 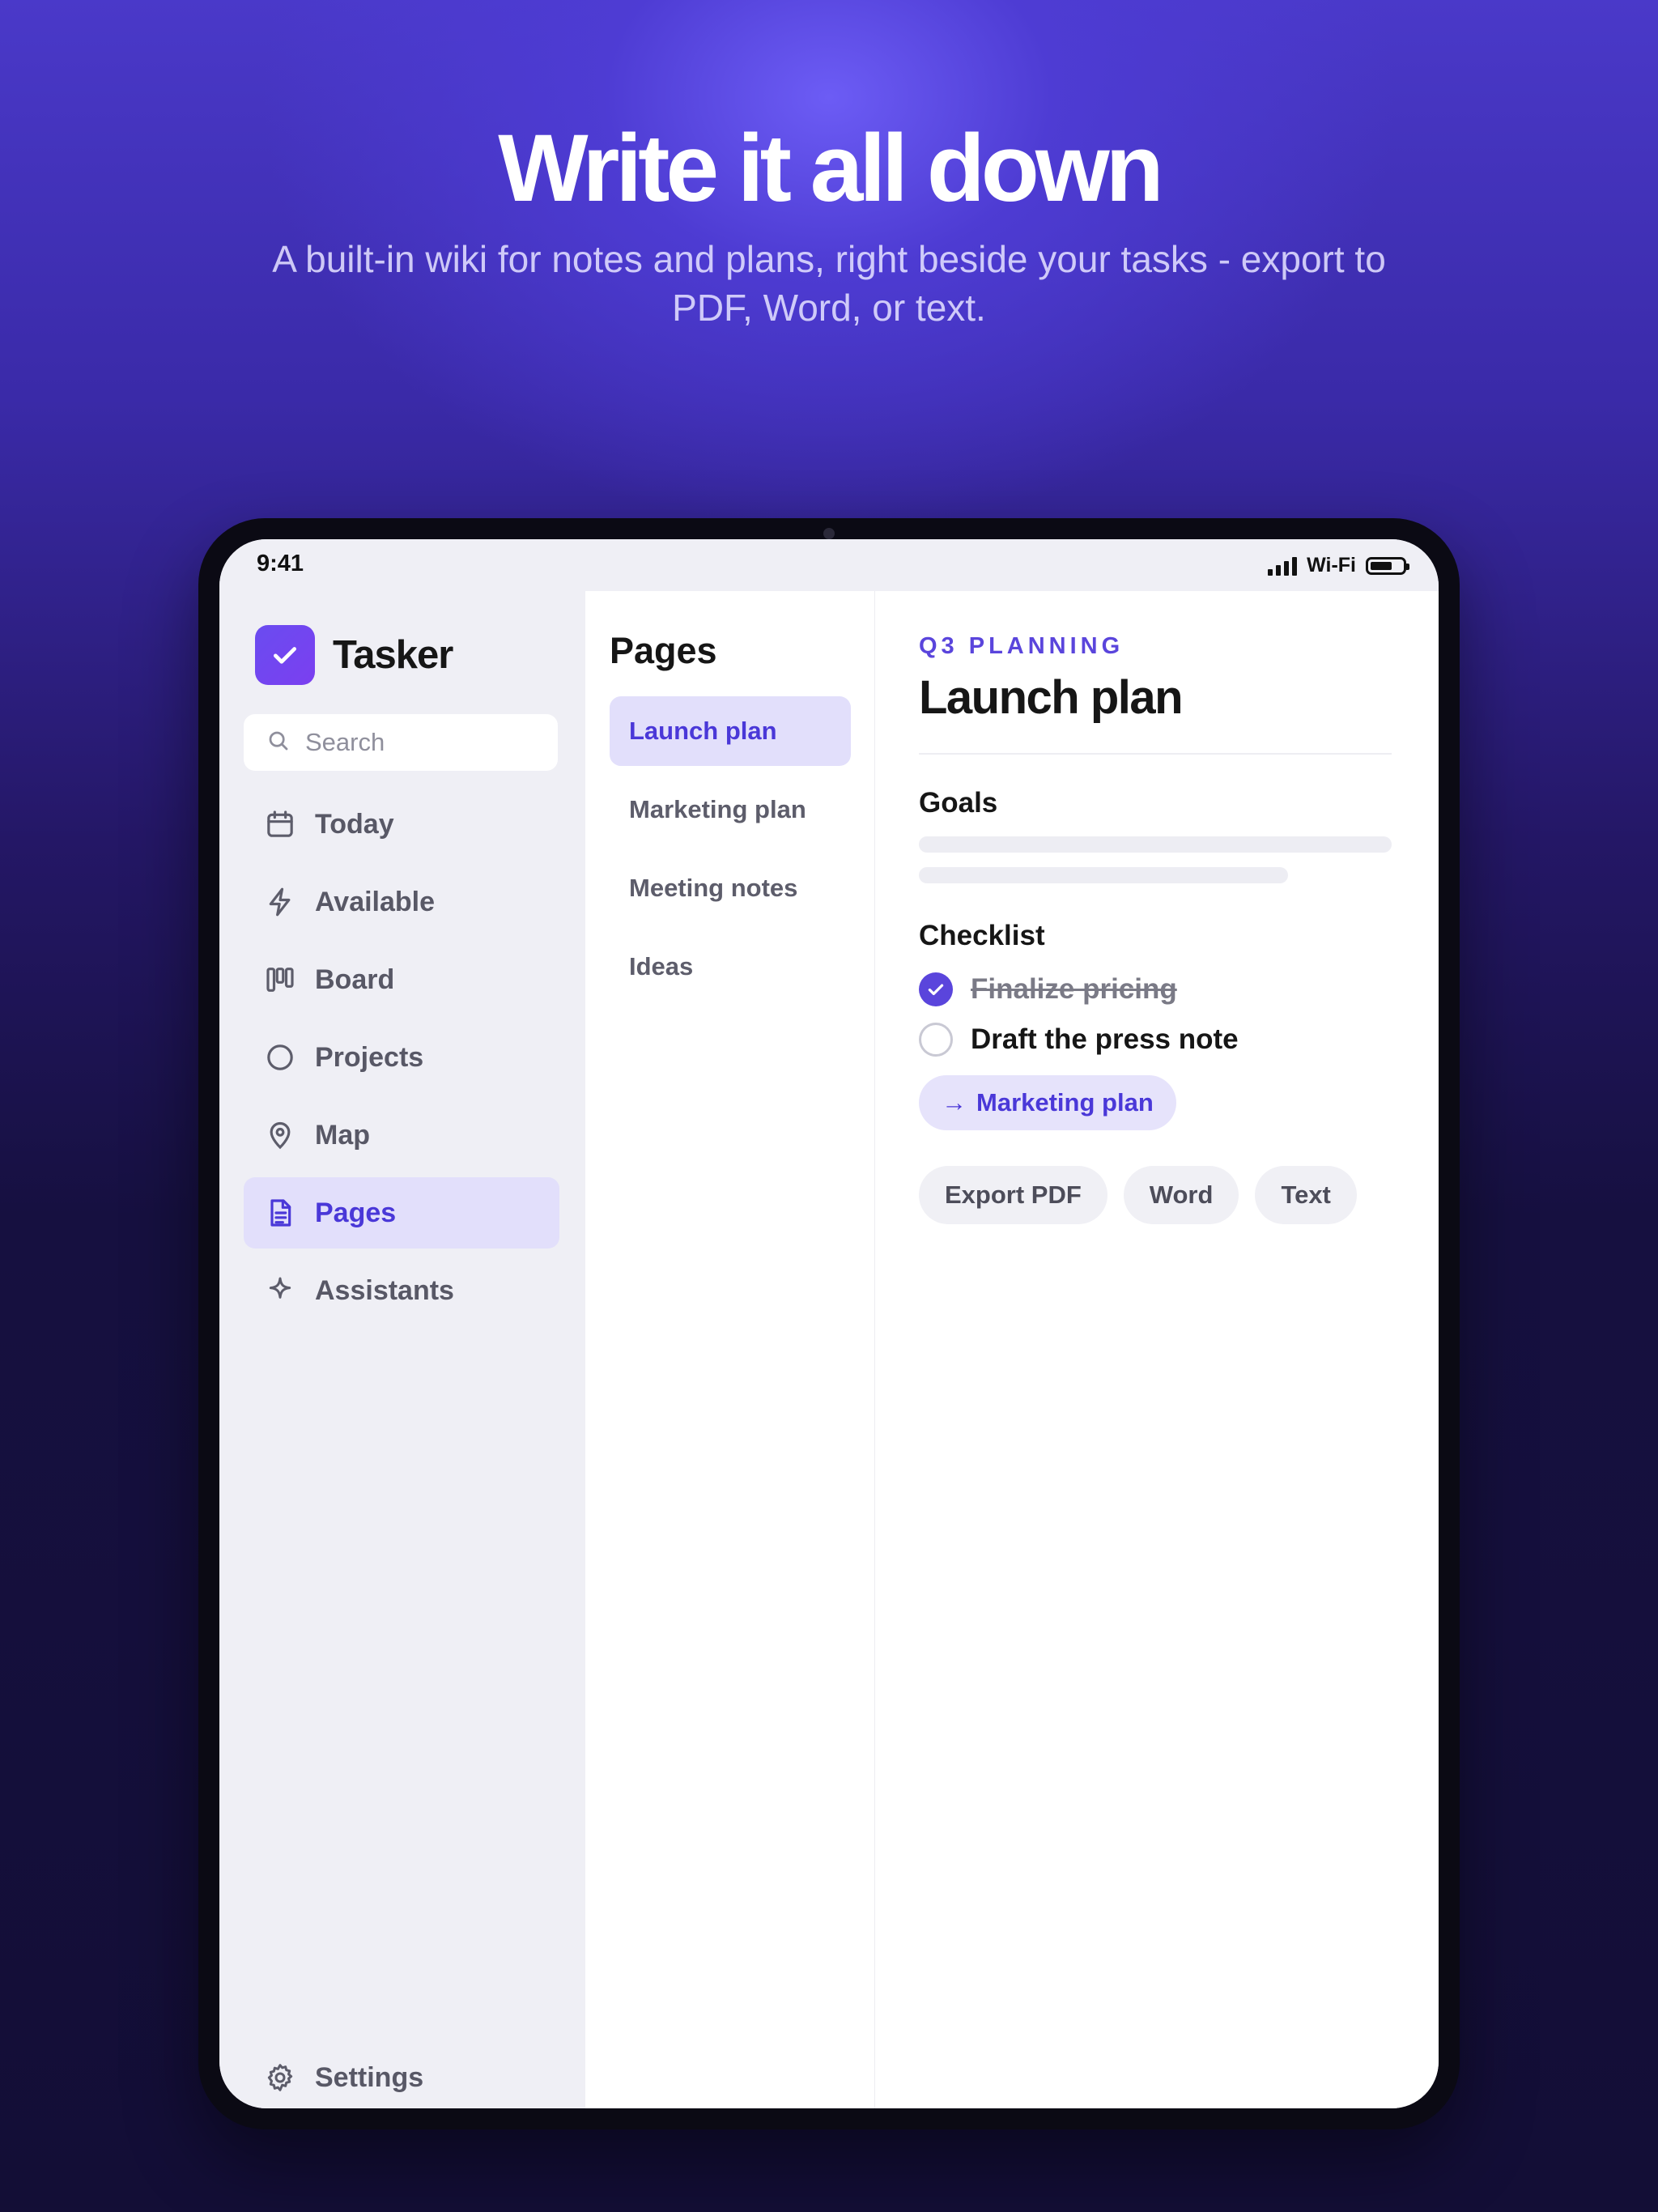 What do you see at coordinates (730, 731) in the screenshot?
I see `page-item-launch-plan: Launch plan` at bounding box center [730, 731].